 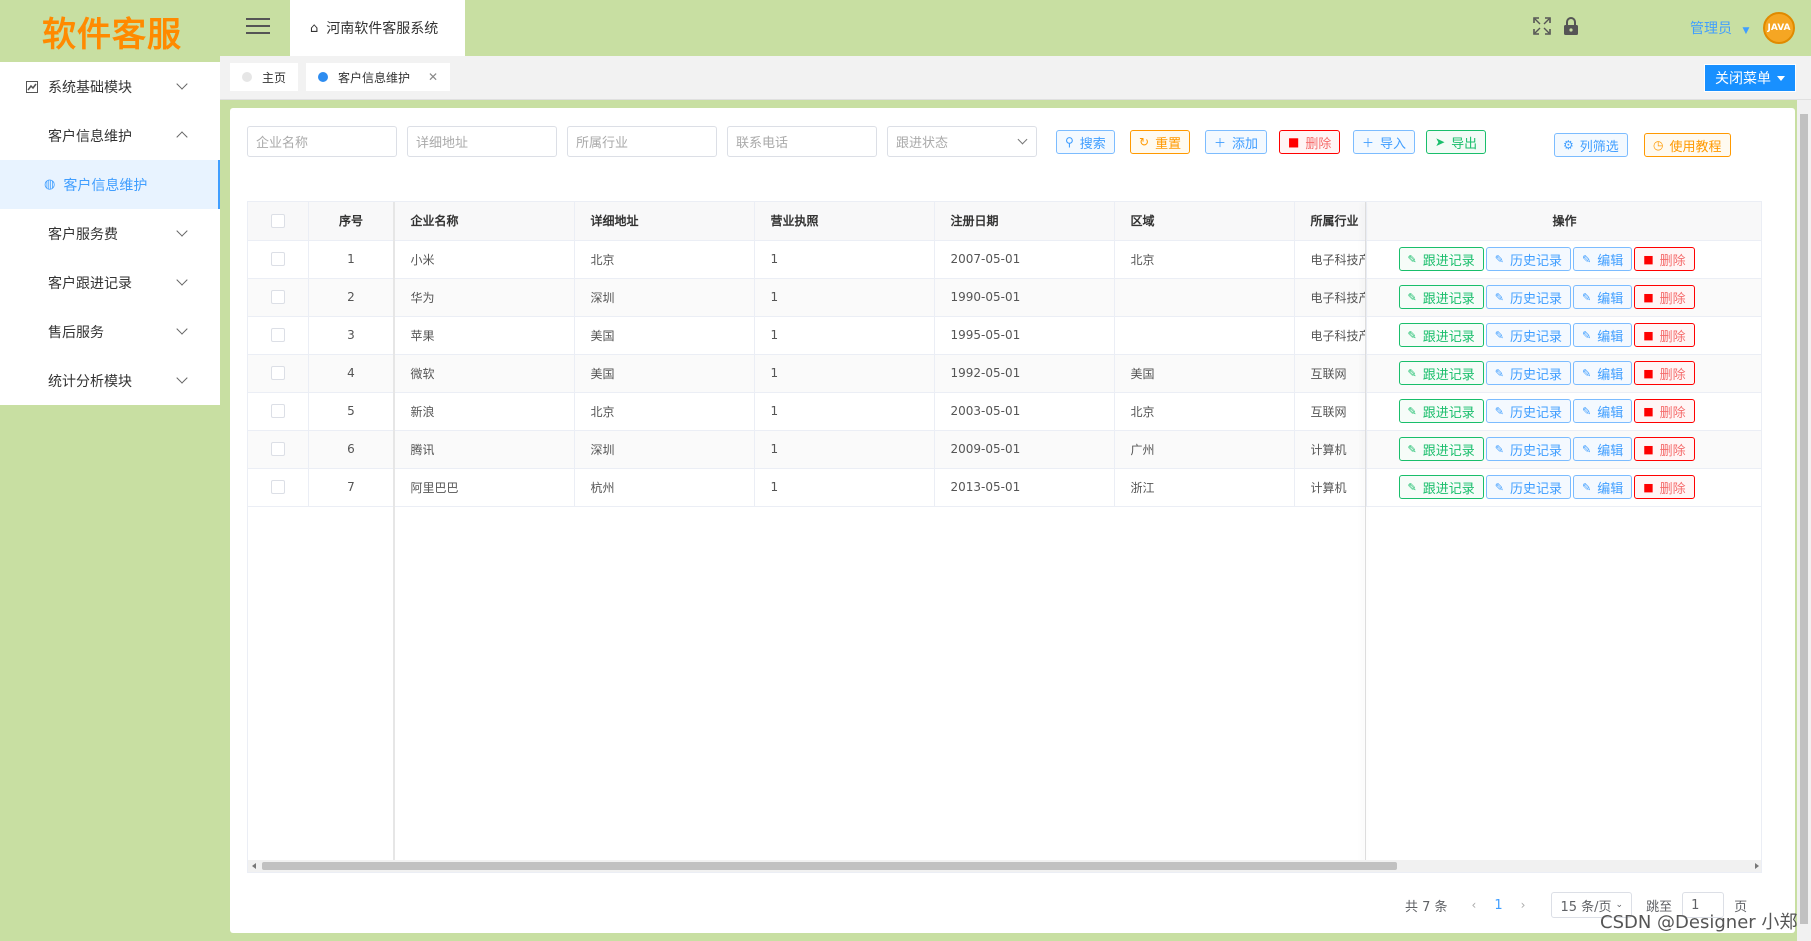 I want to click on import-button: ＋ 导入, so click(x=1384, y=142).